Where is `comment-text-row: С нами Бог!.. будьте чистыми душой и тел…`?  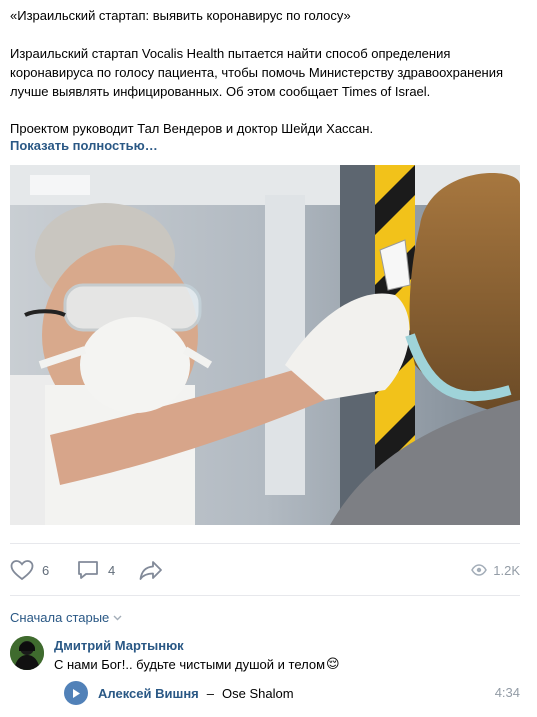
comment-text-row: С нами Бог!.. будьте чистыми душой и тел… is located at coordinates (197, 664).